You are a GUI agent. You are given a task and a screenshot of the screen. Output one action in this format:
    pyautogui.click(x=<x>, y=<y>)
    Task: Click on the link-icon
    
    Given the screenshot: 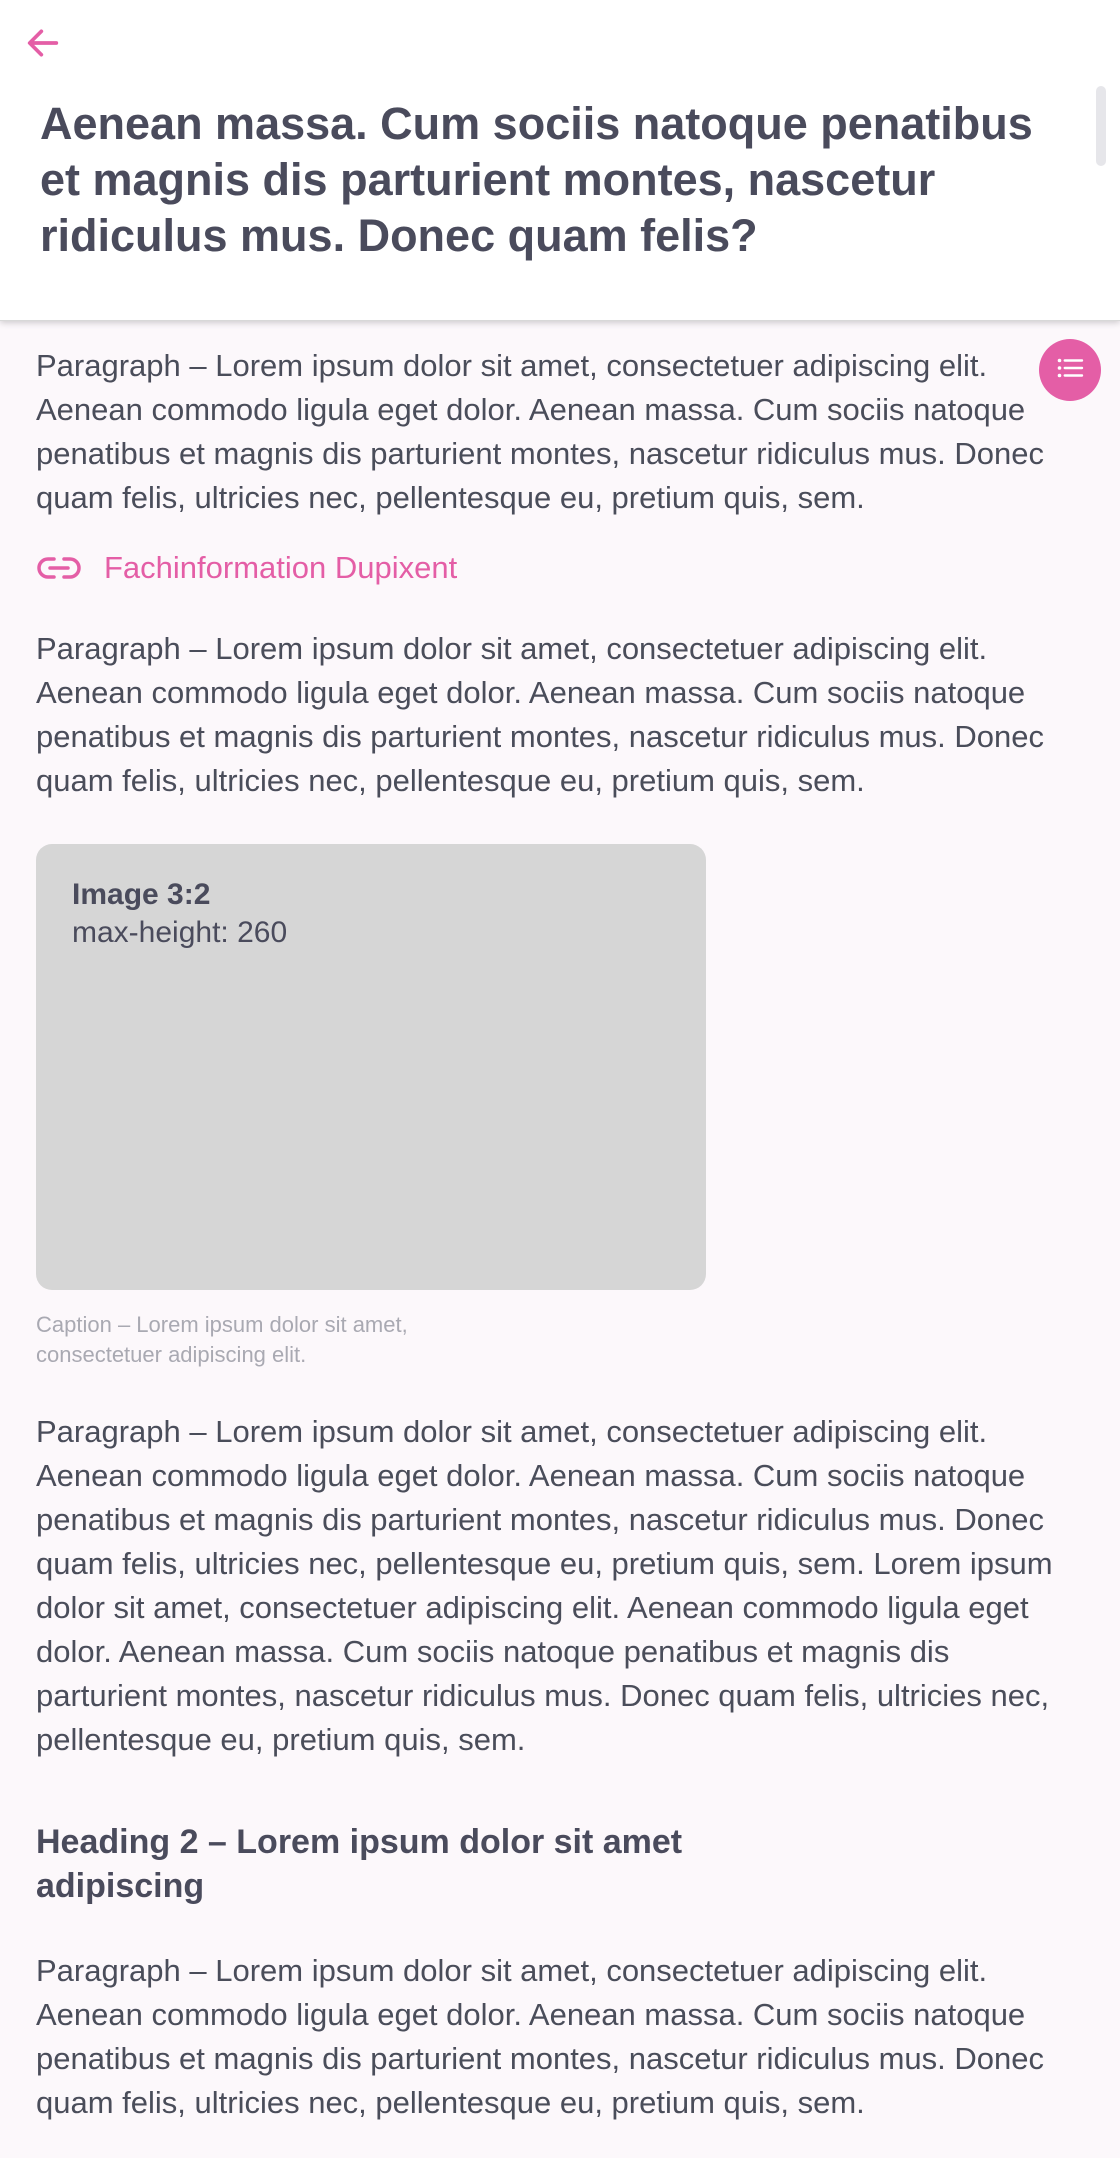 What is the action you would take?
    pyautogui.click(x=59, y=568)
    